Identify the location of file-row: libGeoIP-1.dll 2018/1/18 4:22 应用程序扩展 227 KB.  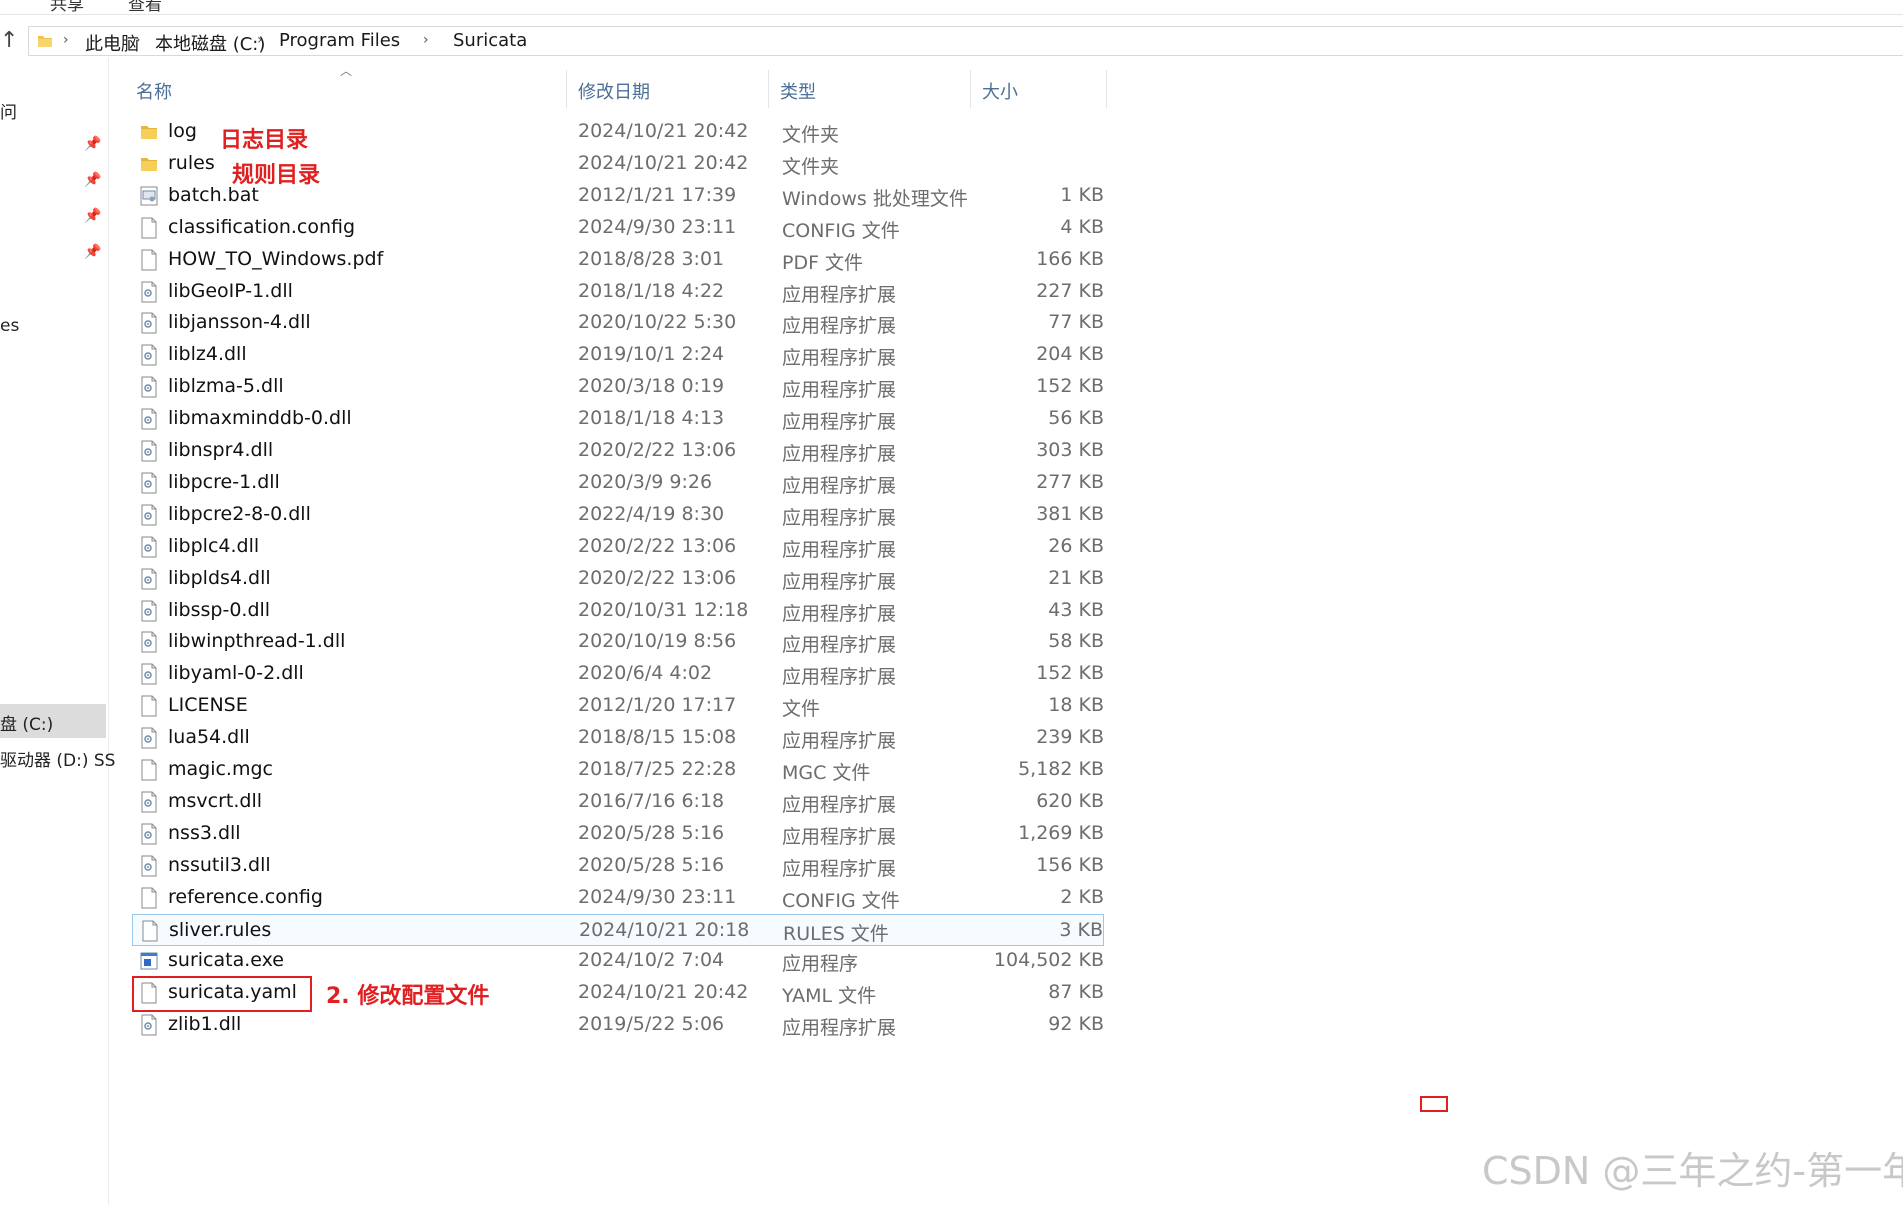
(618, 292).